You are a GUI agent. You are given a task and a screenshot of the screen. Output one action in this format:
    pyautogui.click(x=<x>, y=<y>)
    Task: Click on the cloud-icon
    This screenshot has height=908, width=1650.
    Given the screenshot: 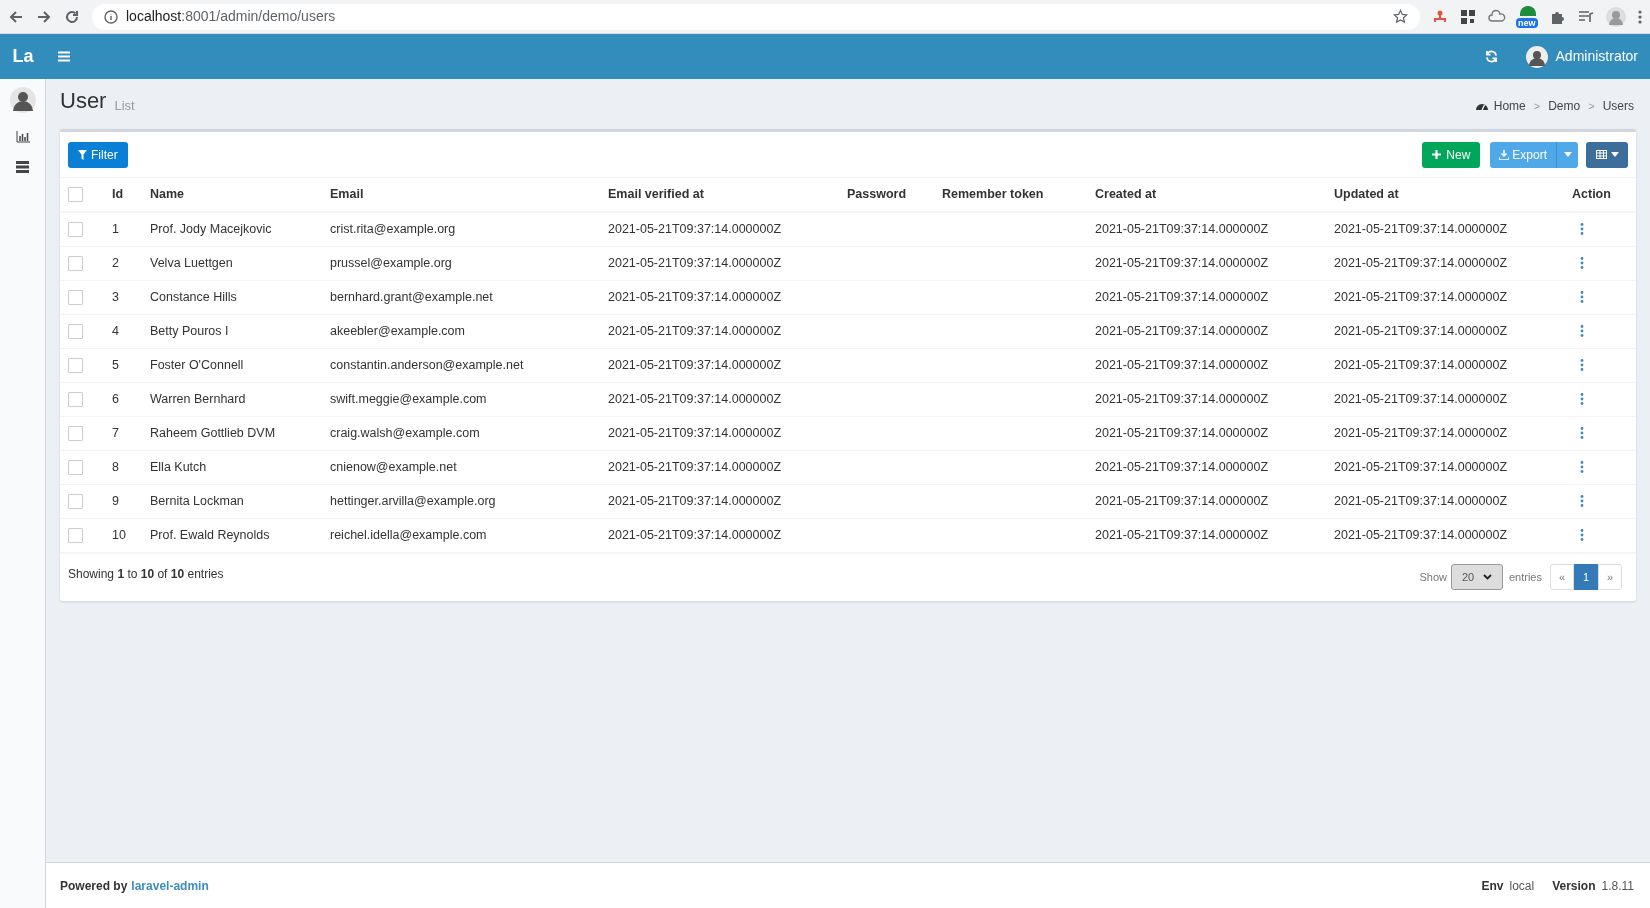 What is the action you would take?
    pyautogui.click(x=1497, y=16)
    